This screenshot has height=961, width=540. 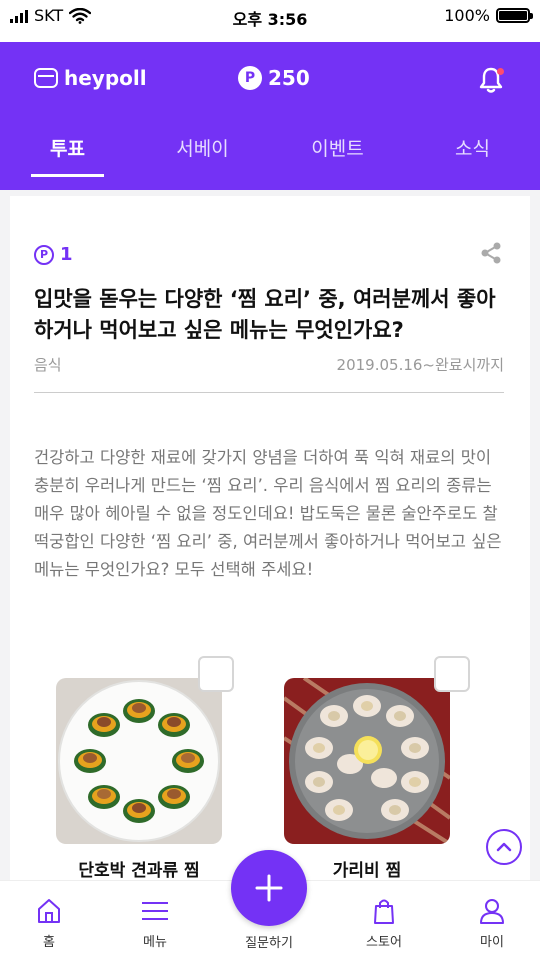 What do you see at coordinates (269, 392) in the screenshot?
I see `divider` at bounding box center [269, 392].